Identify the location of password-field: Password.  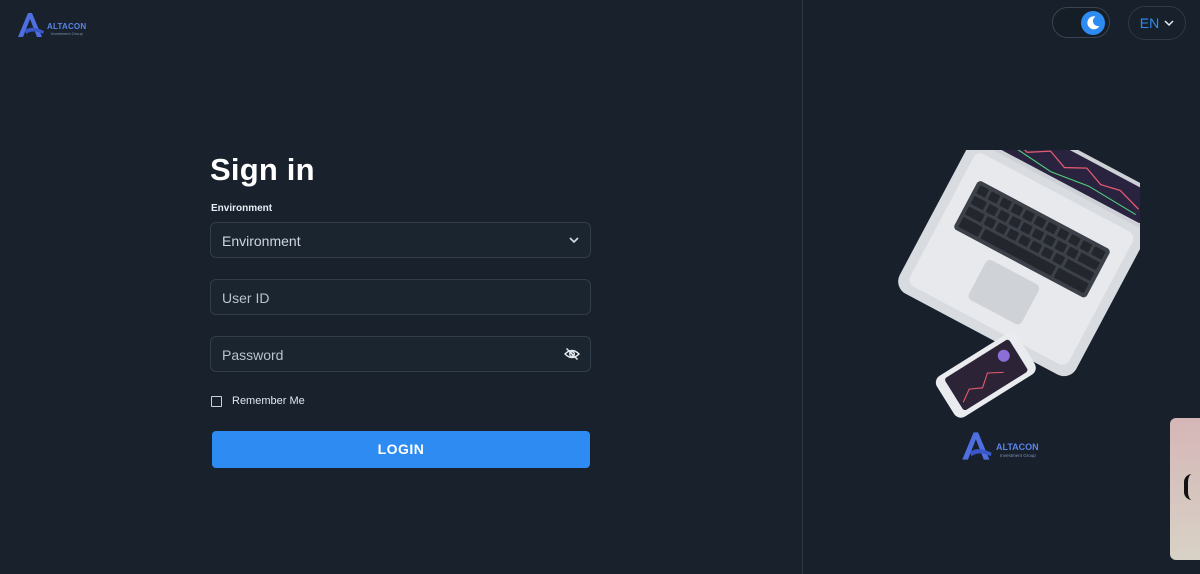
(400, 354).